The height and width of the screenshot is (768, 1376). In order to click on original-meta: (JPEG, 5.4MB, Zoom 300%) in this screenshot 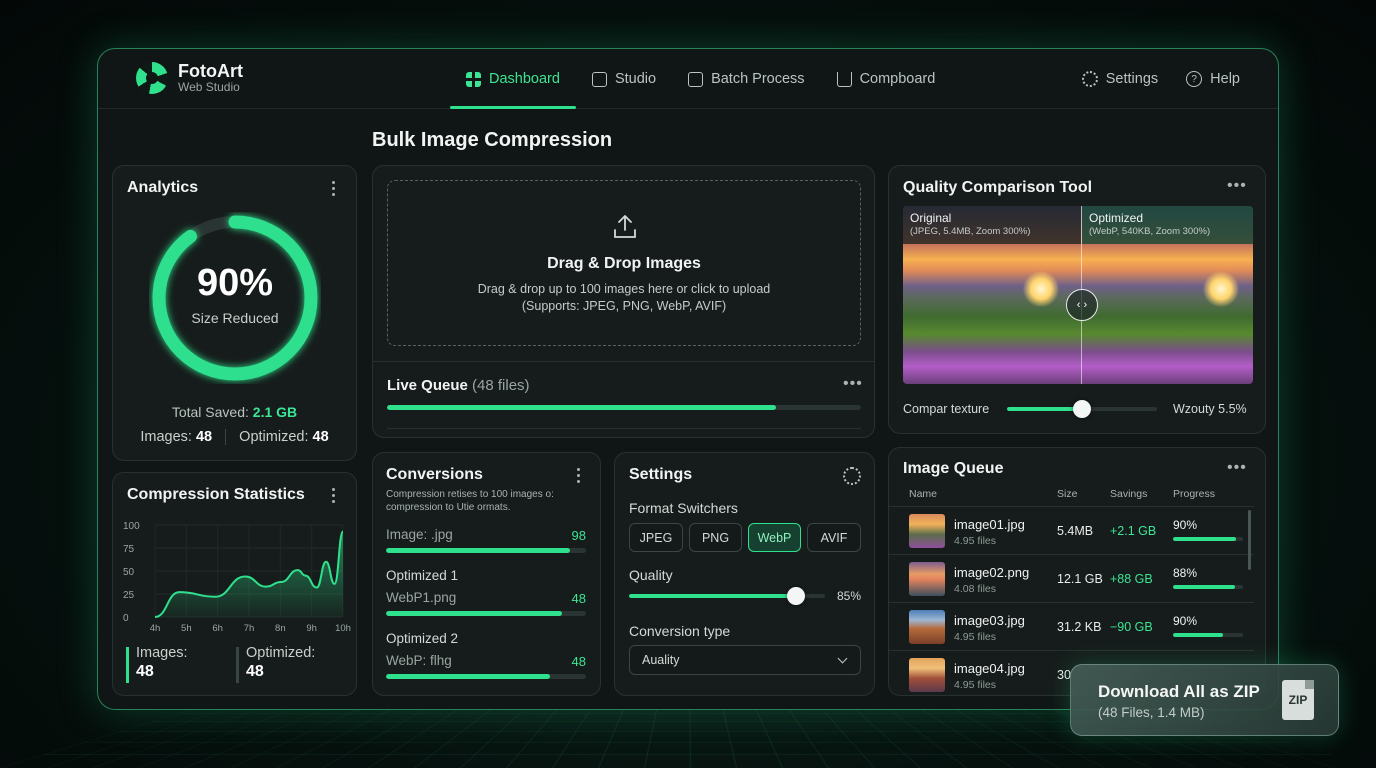, I will do `click(970, 231)`.